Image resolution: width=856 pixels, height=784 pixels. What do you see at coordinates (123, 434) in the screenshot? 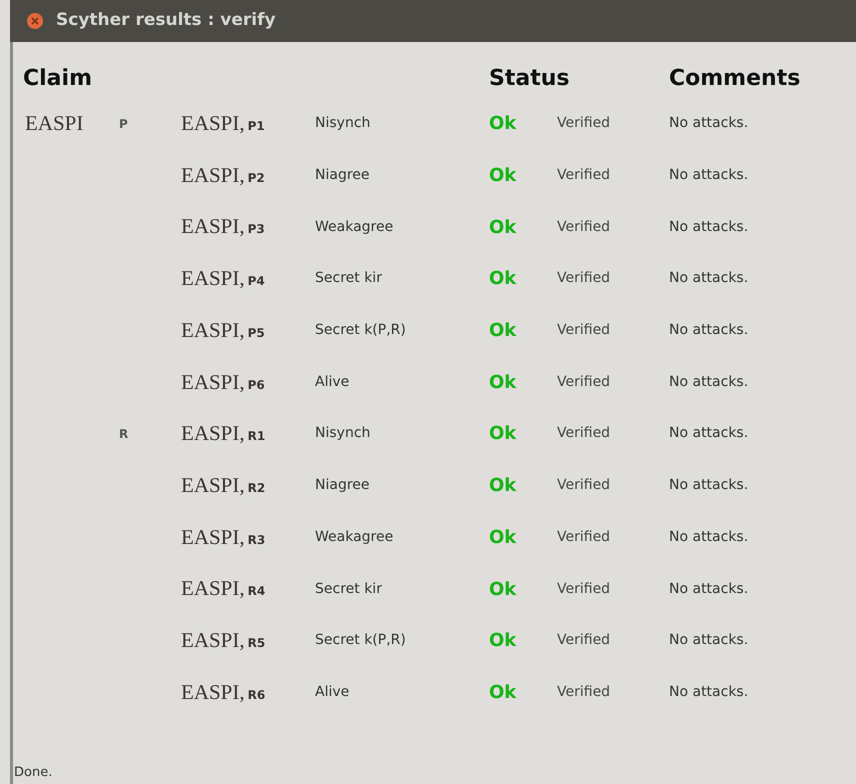
I see `role-label: R` at bounding box center [123, 434].